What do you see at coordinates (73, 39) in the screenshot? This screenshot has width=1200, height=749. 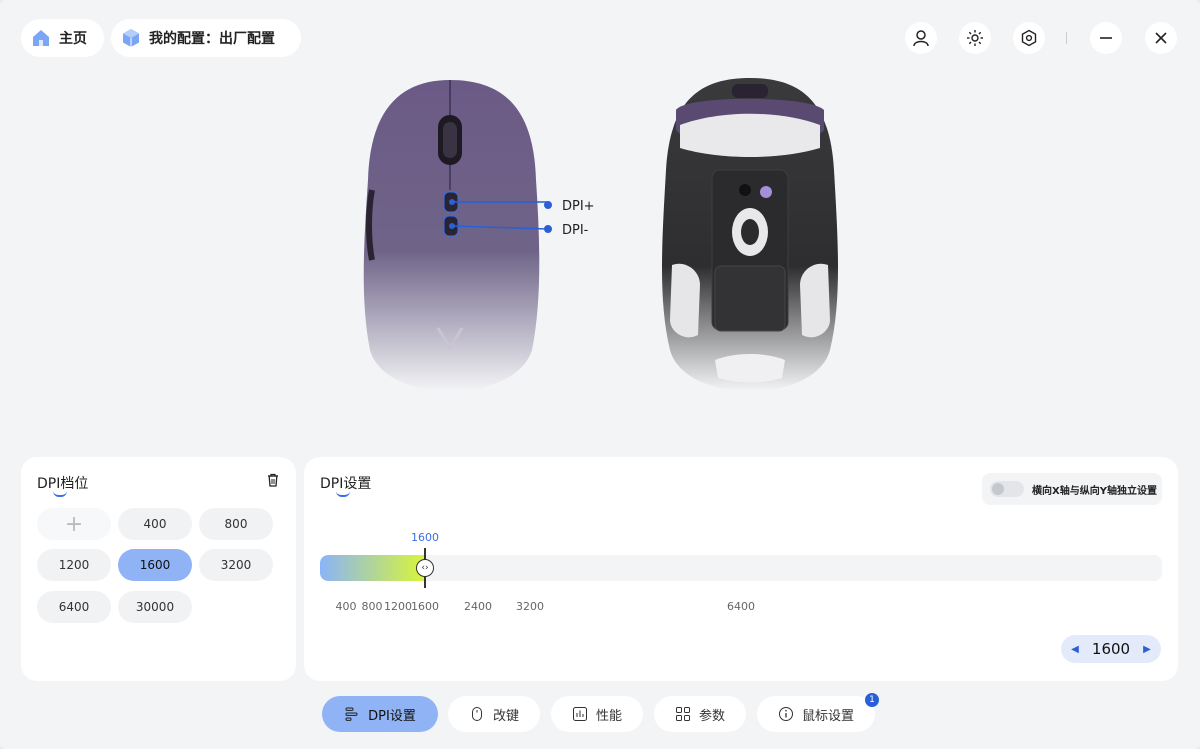 I see `home-label: 主页` at bounding box center [73, 39].